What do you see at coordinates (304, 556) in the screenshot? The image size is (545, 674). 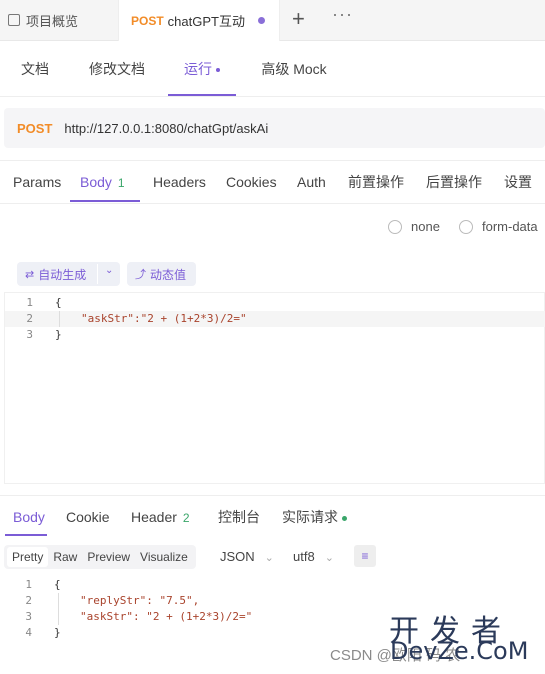 I see `encoding-select-value: utf8` at bounding box center [304, 556].